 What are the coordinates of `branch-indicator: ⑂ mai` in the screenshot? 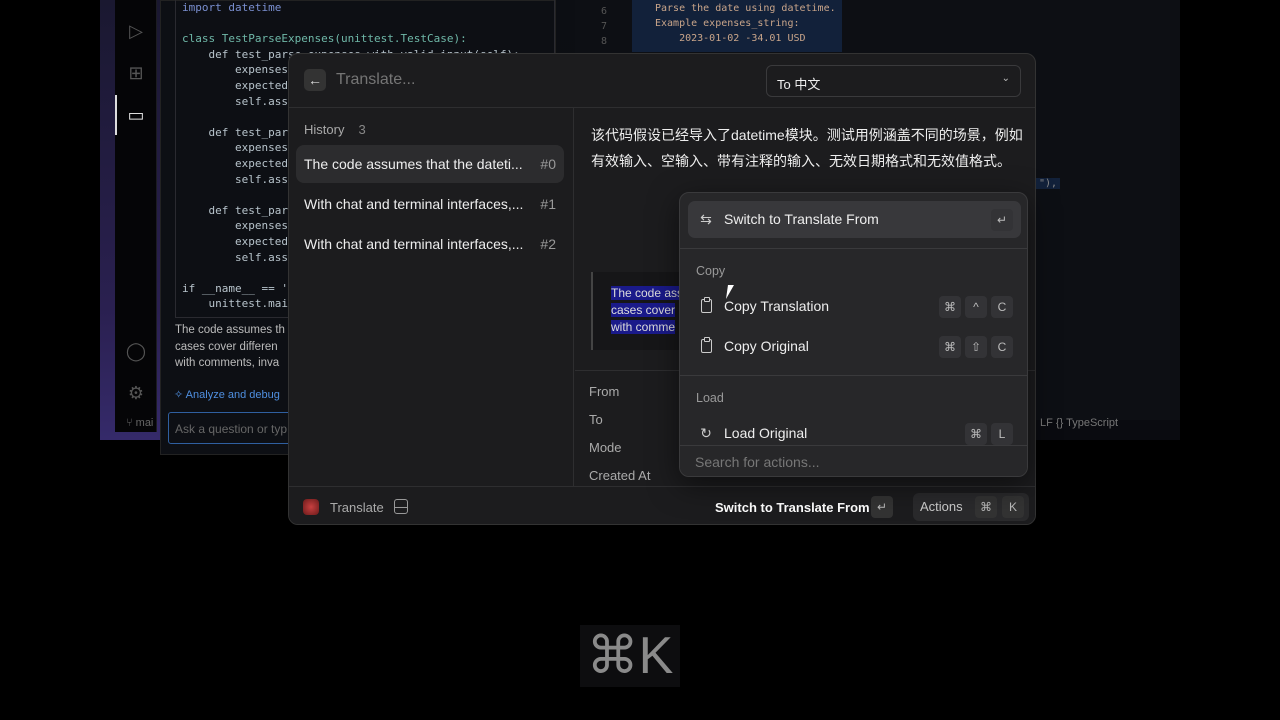 It's located at (139, 423).